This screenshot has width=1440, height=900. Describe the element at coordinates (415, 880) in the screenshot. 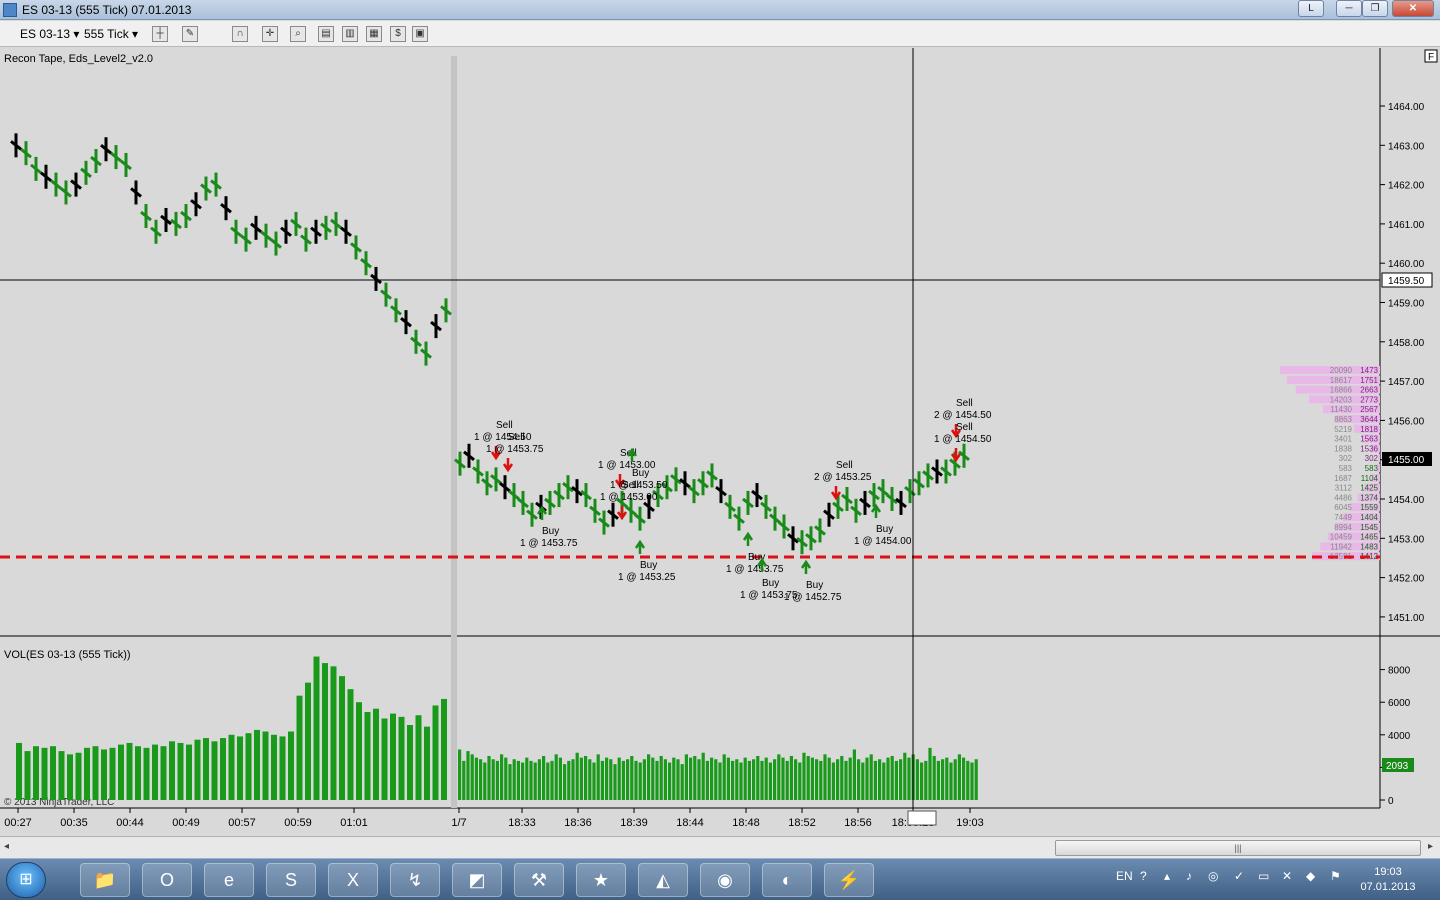

I see `ninjatrader-icon: ↯` at that location.